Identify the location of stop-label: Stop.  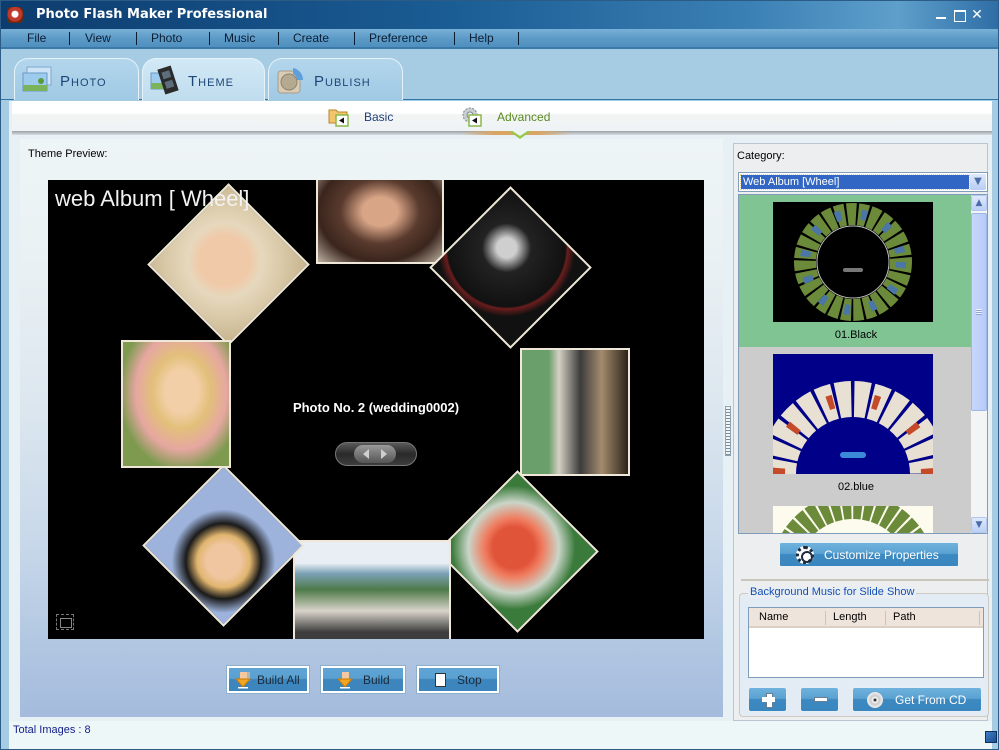
(469, 680).